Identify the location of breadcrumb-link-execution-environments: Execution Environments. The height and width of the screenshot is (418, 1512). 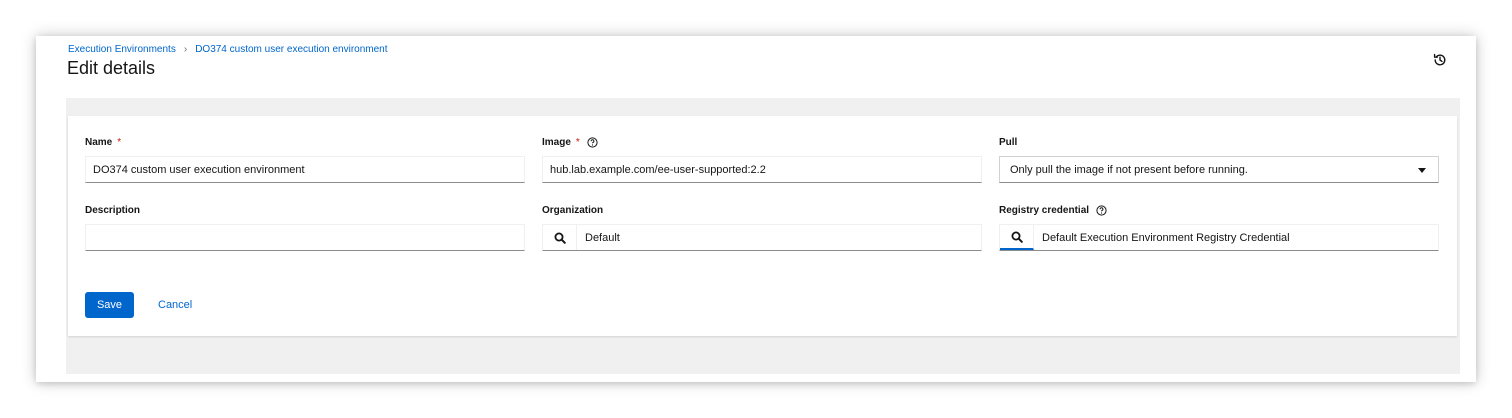
(122, 49).